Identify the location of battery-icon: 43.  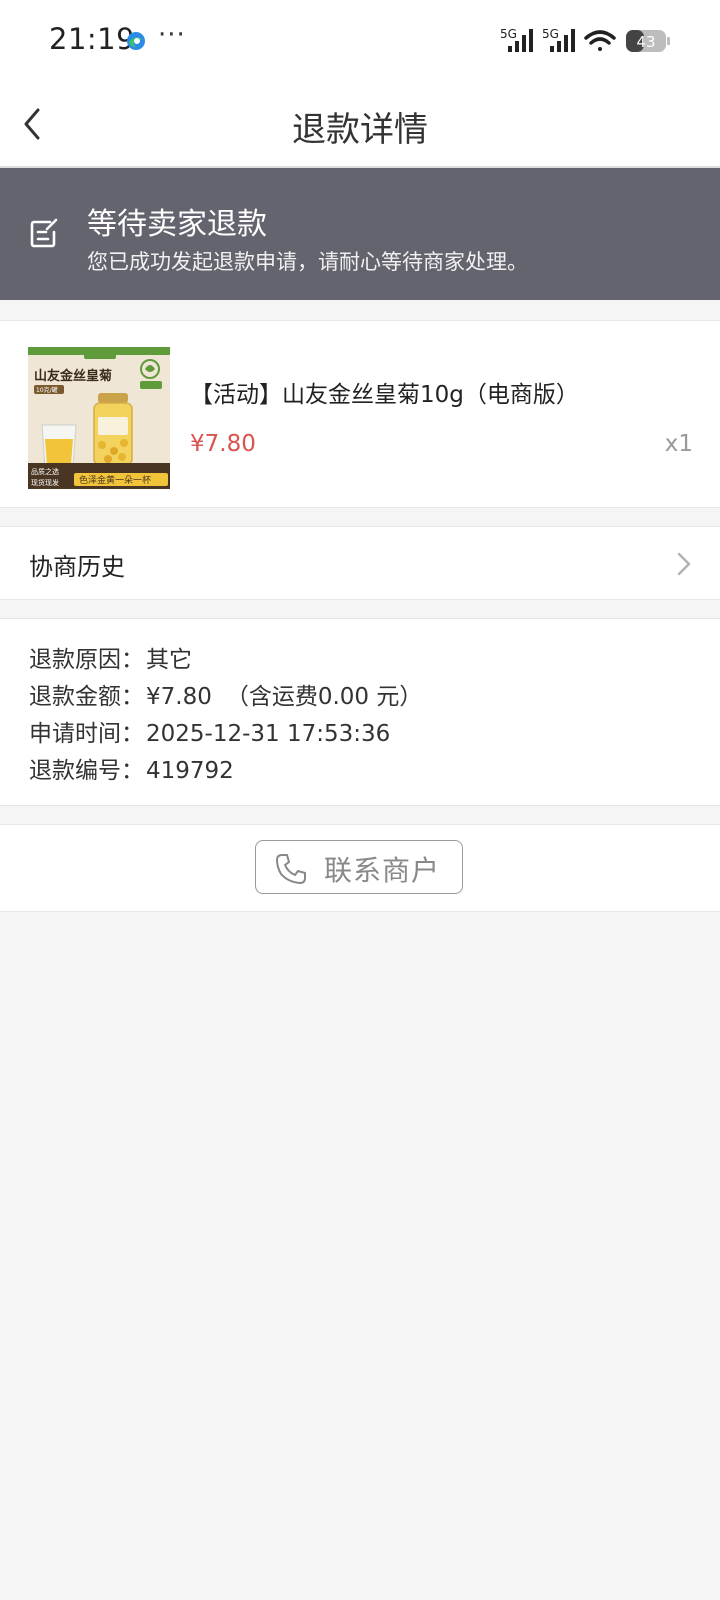
(648, 41).